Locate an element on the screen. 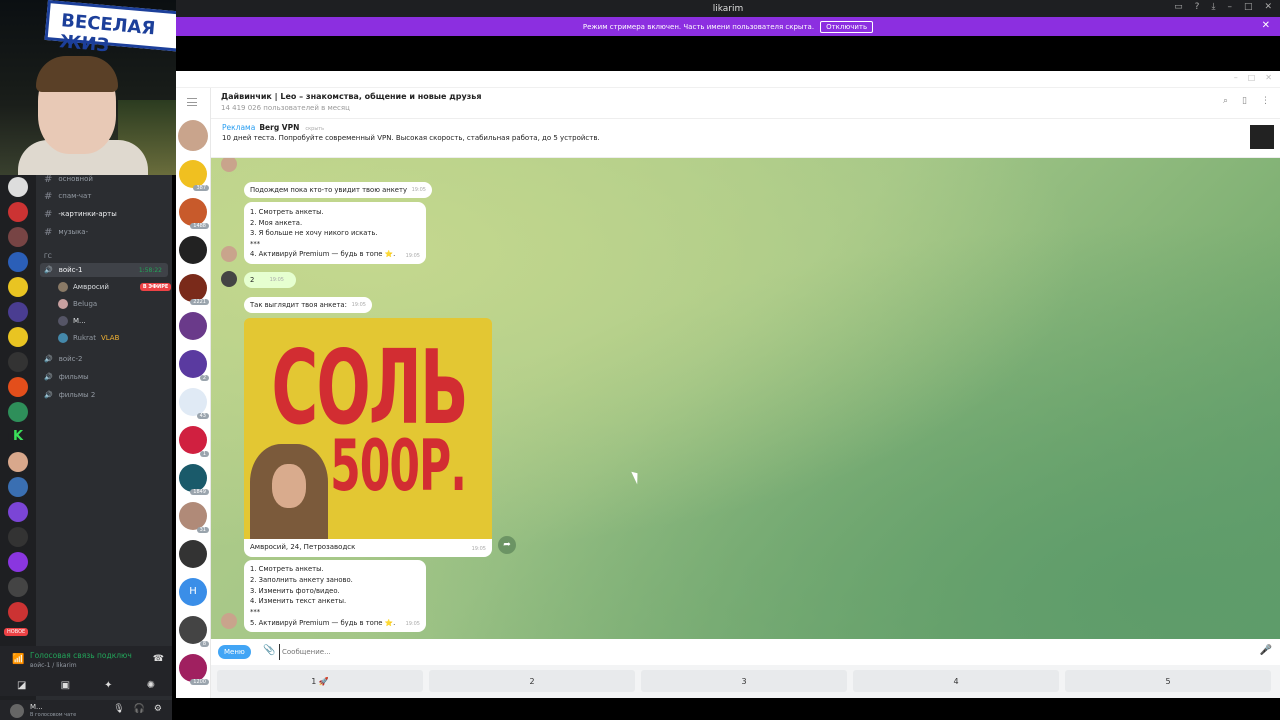  chat-avatar: 43 is located at coordinates (194, 403).